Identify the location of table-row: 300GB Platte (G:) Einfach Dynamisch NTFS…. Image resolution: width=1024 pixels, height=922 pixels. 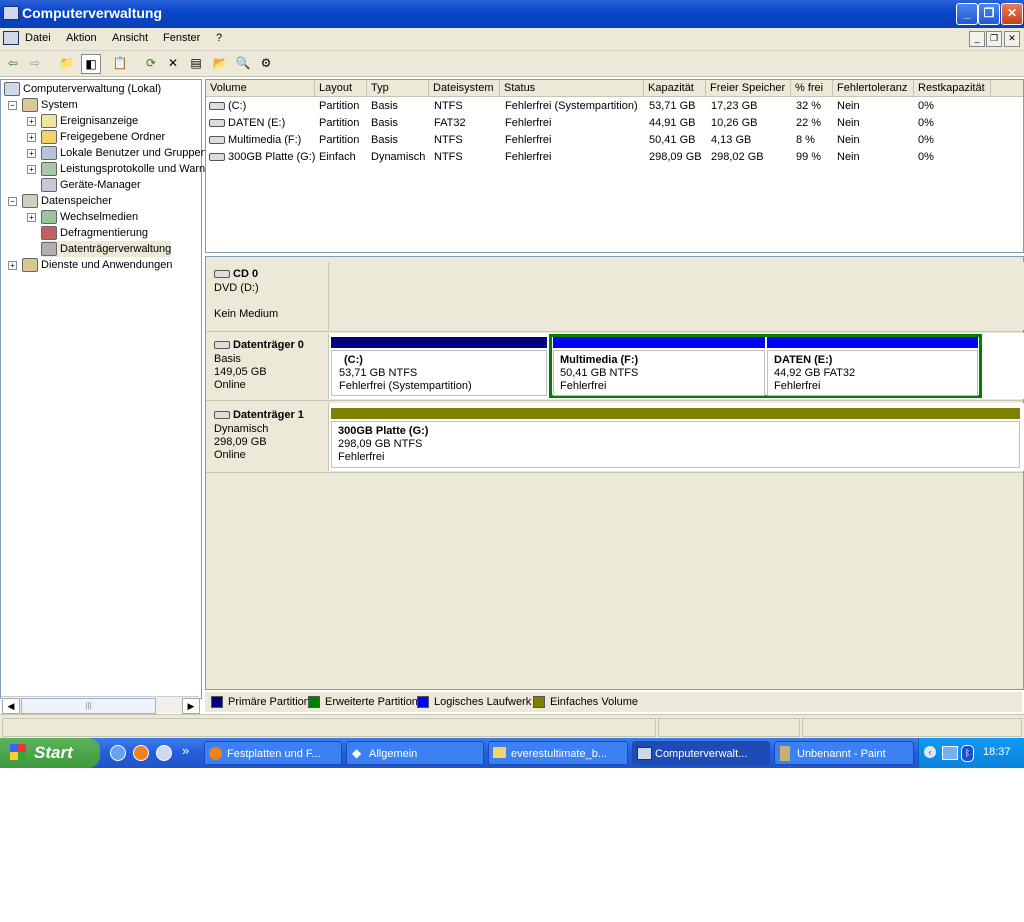
(614, 157).